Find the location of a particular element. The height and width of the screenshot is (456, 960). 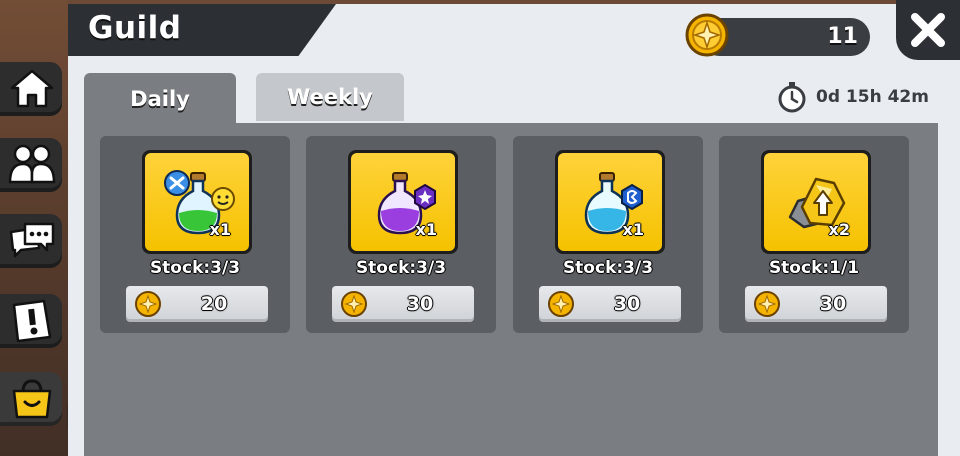

friends-icon is located at coordinates (32, 164).